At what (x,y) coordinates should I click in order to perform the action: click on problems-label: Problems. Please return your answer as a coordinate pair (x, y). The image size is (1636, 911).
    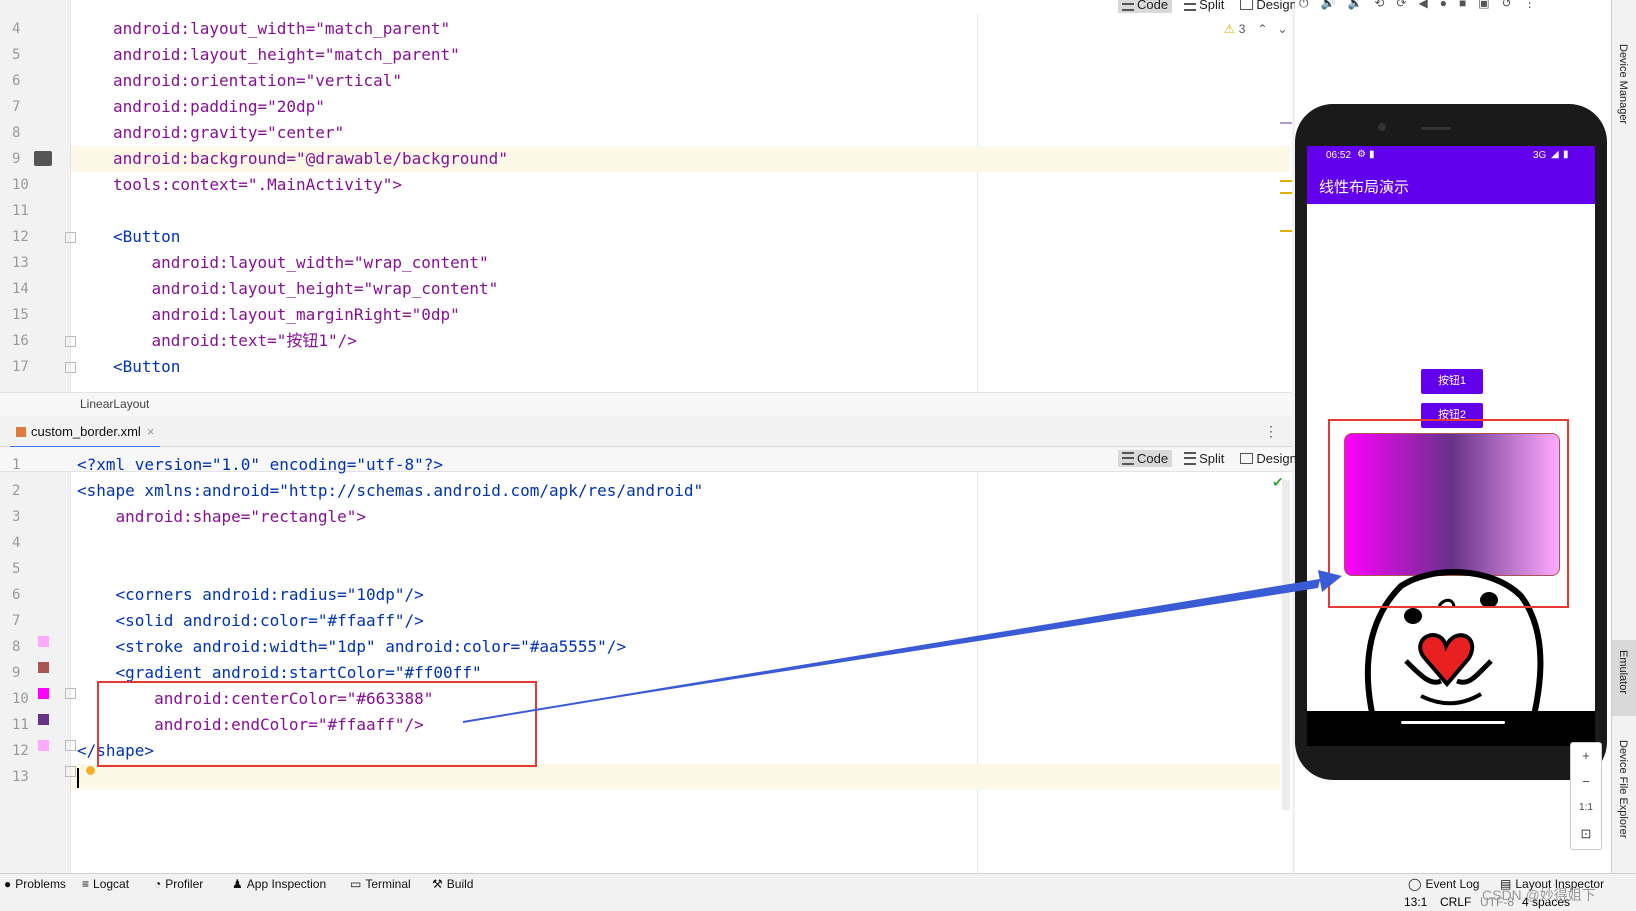
    Looking at the image, I should click on (40, 884).